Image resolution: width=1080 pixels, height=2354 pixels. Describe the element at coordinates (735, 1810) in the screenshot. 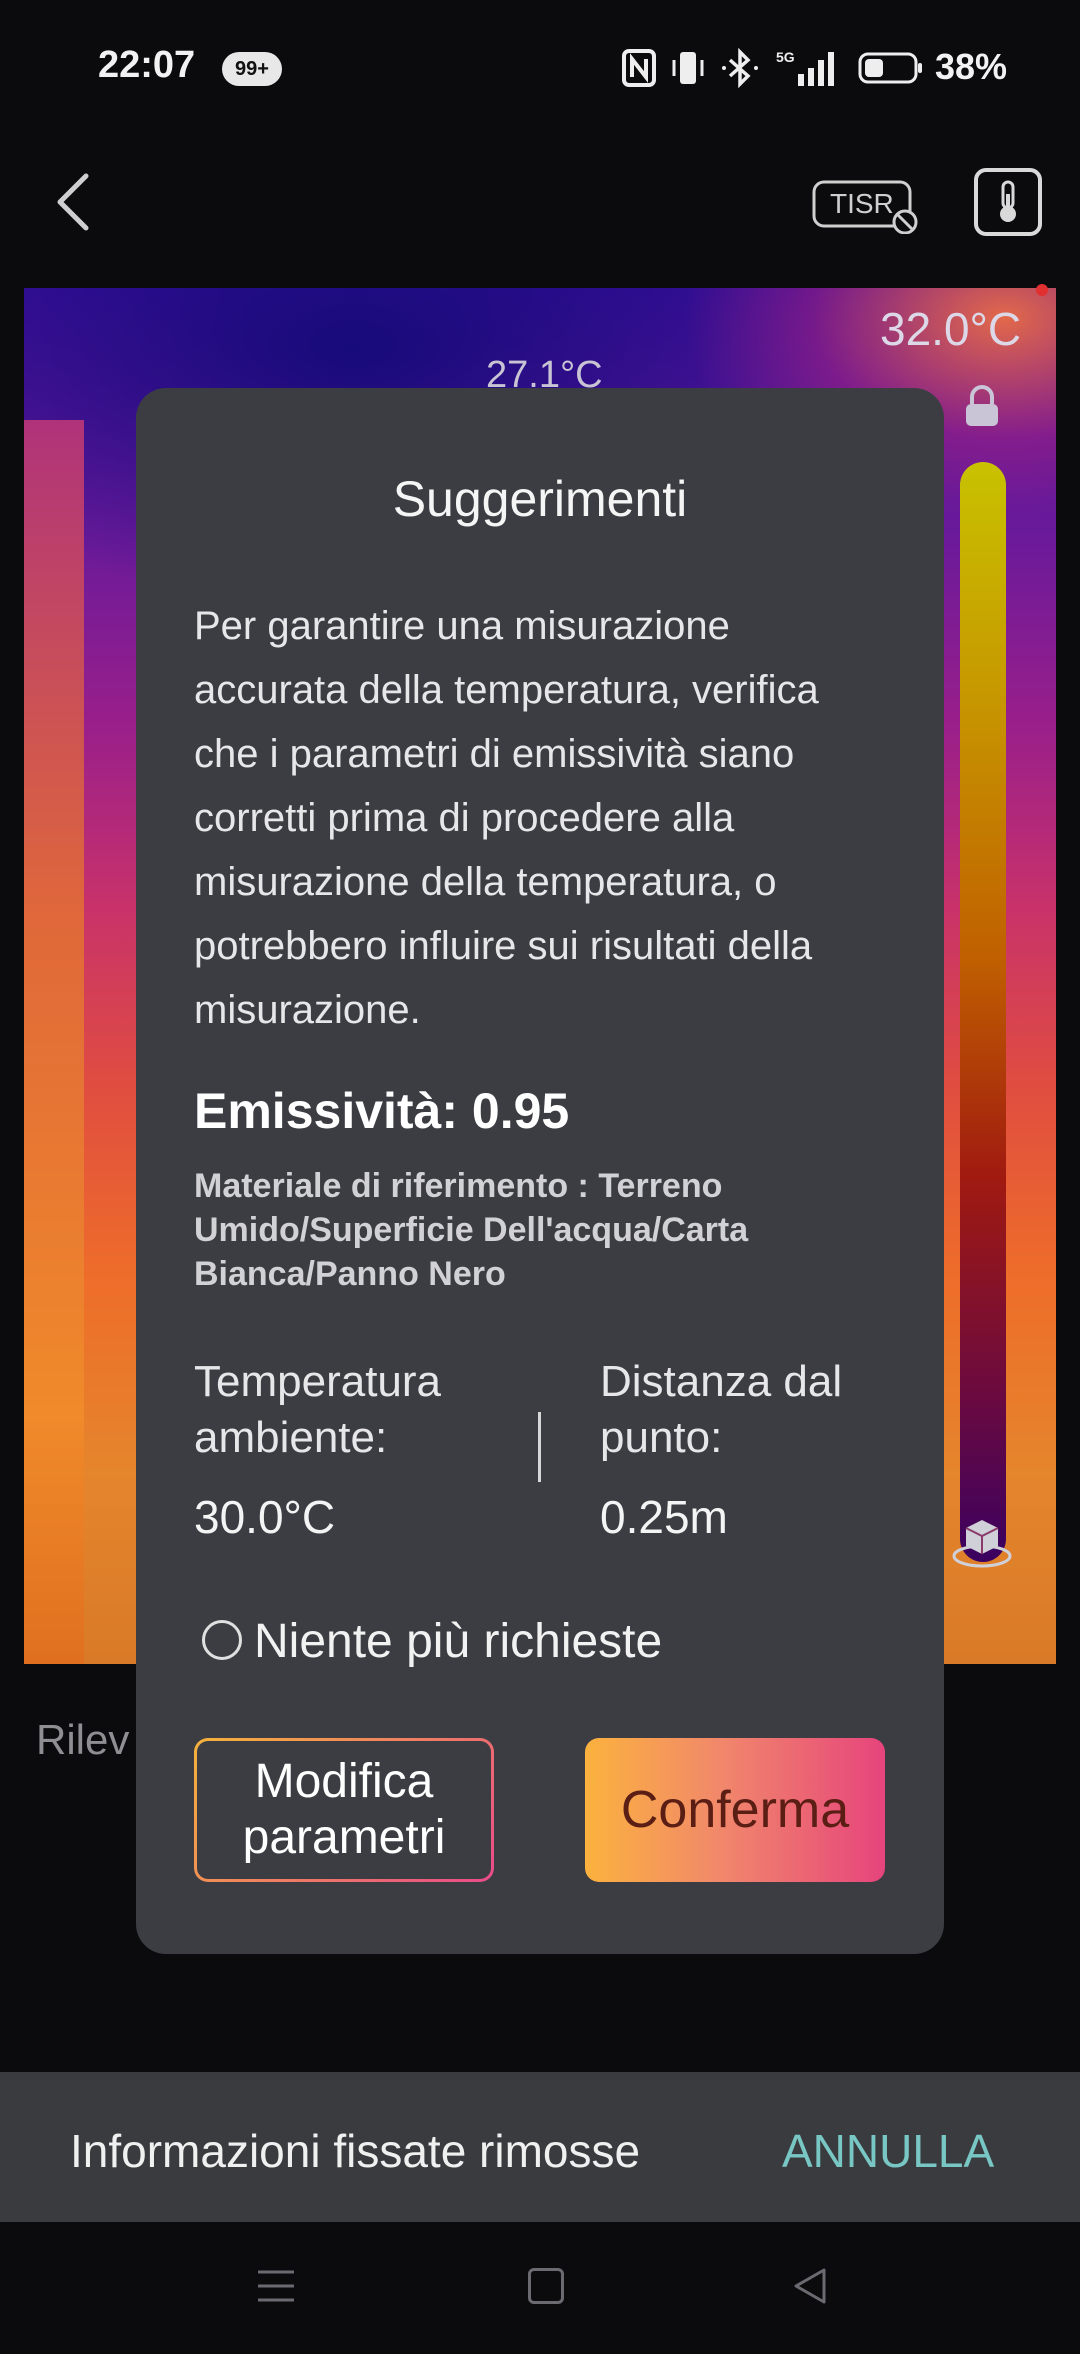

I see `confirm-button: Conferma` at that location.